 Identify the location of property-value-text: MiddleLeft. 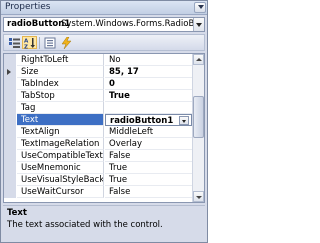
(131, 132).